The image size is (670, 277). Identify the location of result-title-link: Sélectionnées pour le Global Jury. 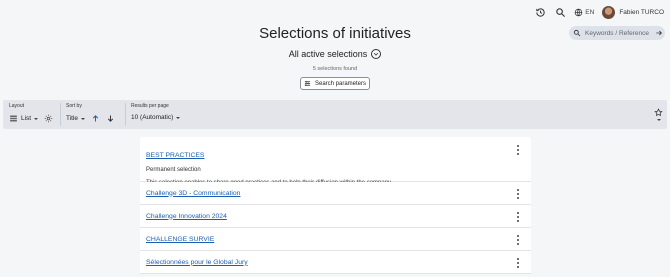
(197, 262).